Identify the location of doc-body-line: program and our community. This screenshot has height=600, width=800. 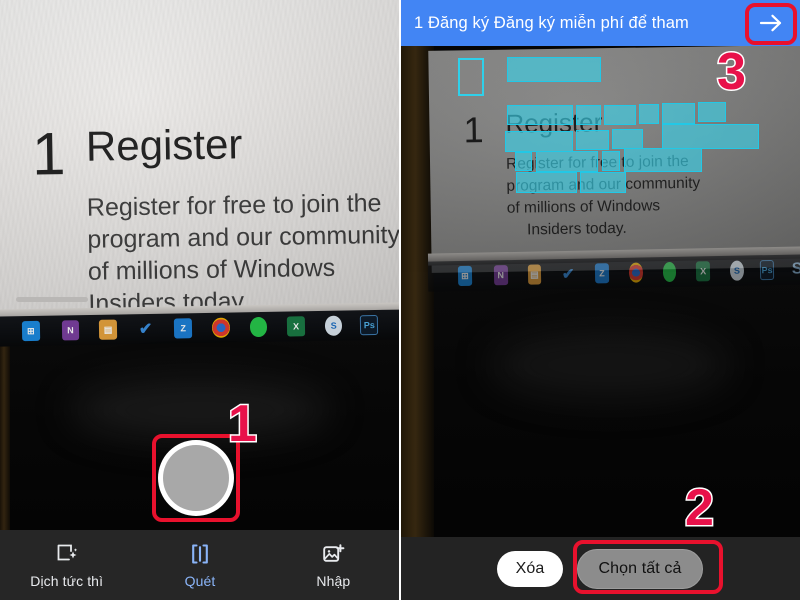
(243, 237).